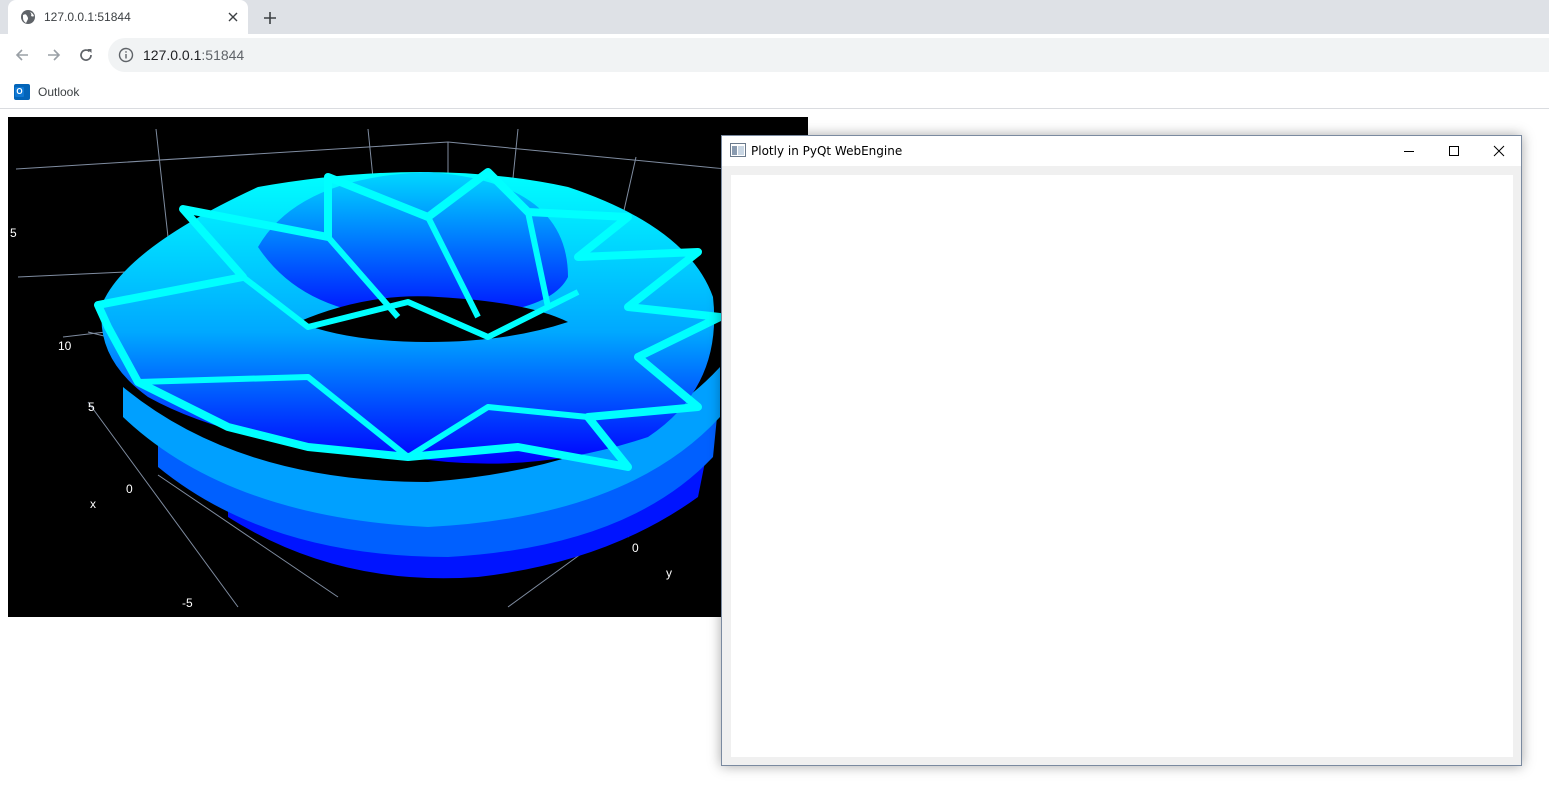 The width and height of the screenshot is (1549, 793). What do you see at coordinates (635, 548) in the screenshot?
I see `y-tick-0: 0` at bounding box center [635, 548].